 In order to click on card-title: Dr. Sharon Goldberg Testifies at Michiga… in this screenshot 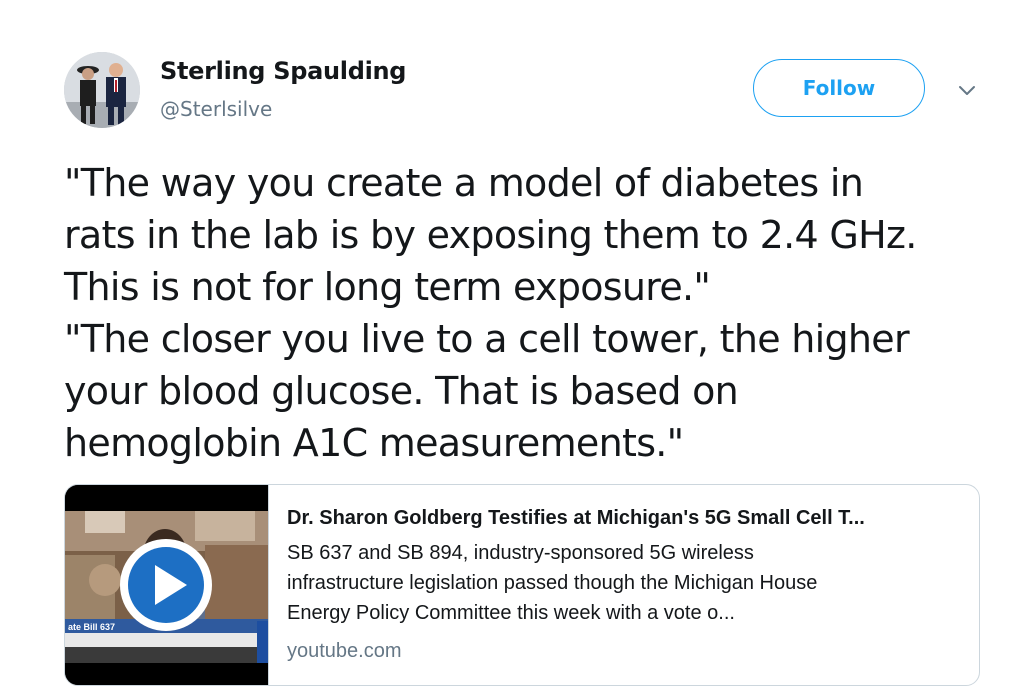, I will do `click(627, 518)`.